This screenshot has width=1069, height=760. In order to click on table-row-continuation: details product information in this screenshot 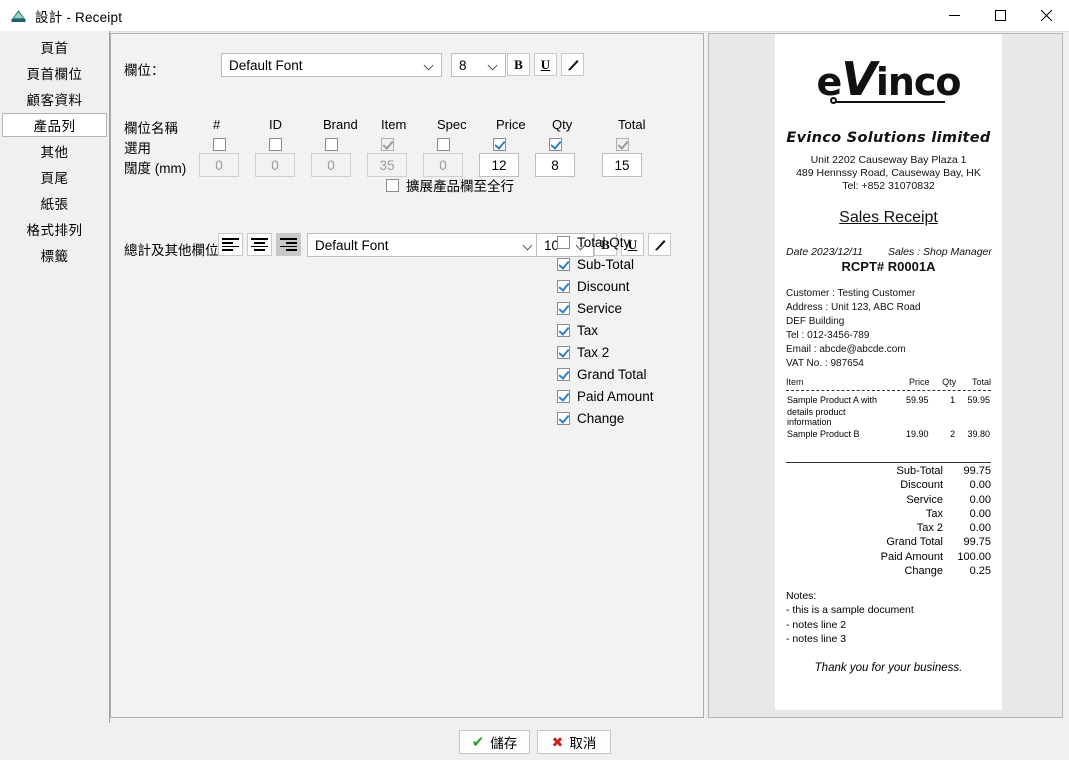, I will do `click(888, 417)`.